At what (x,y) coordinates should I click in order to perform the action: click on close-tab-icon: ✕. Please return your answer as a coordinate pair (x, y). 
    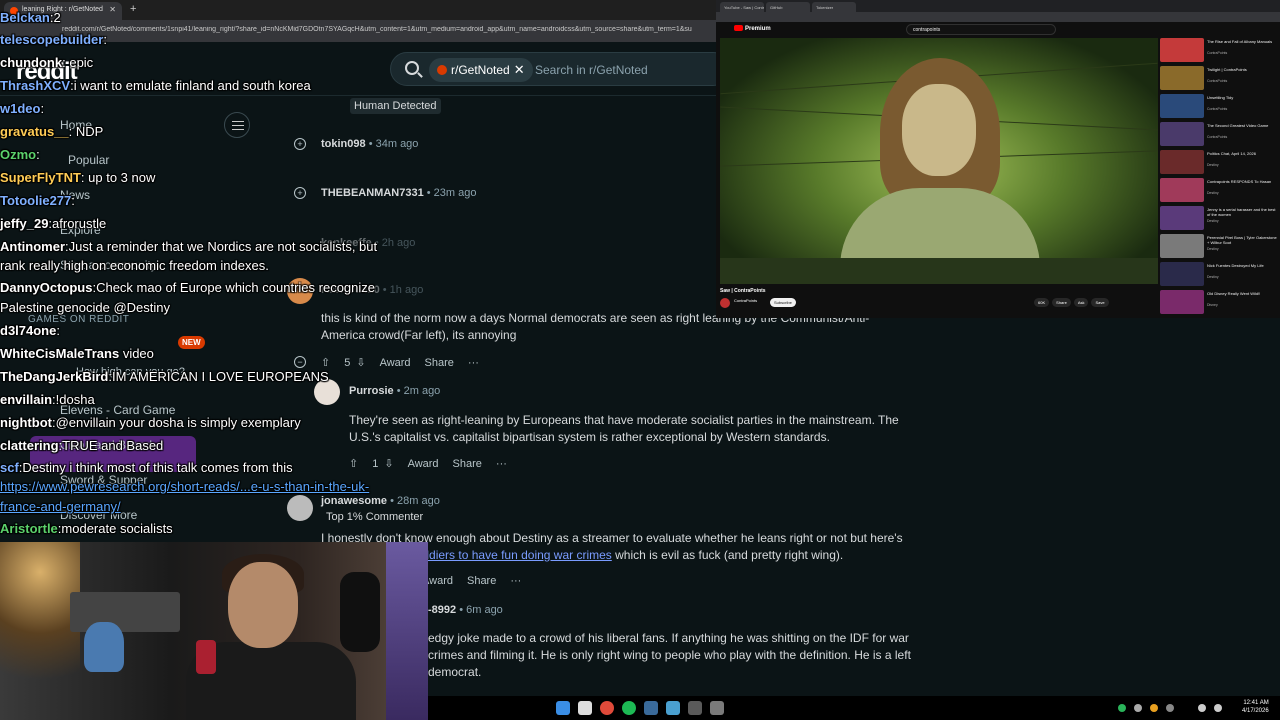
    Looking at the image, I should click on (112, 9).